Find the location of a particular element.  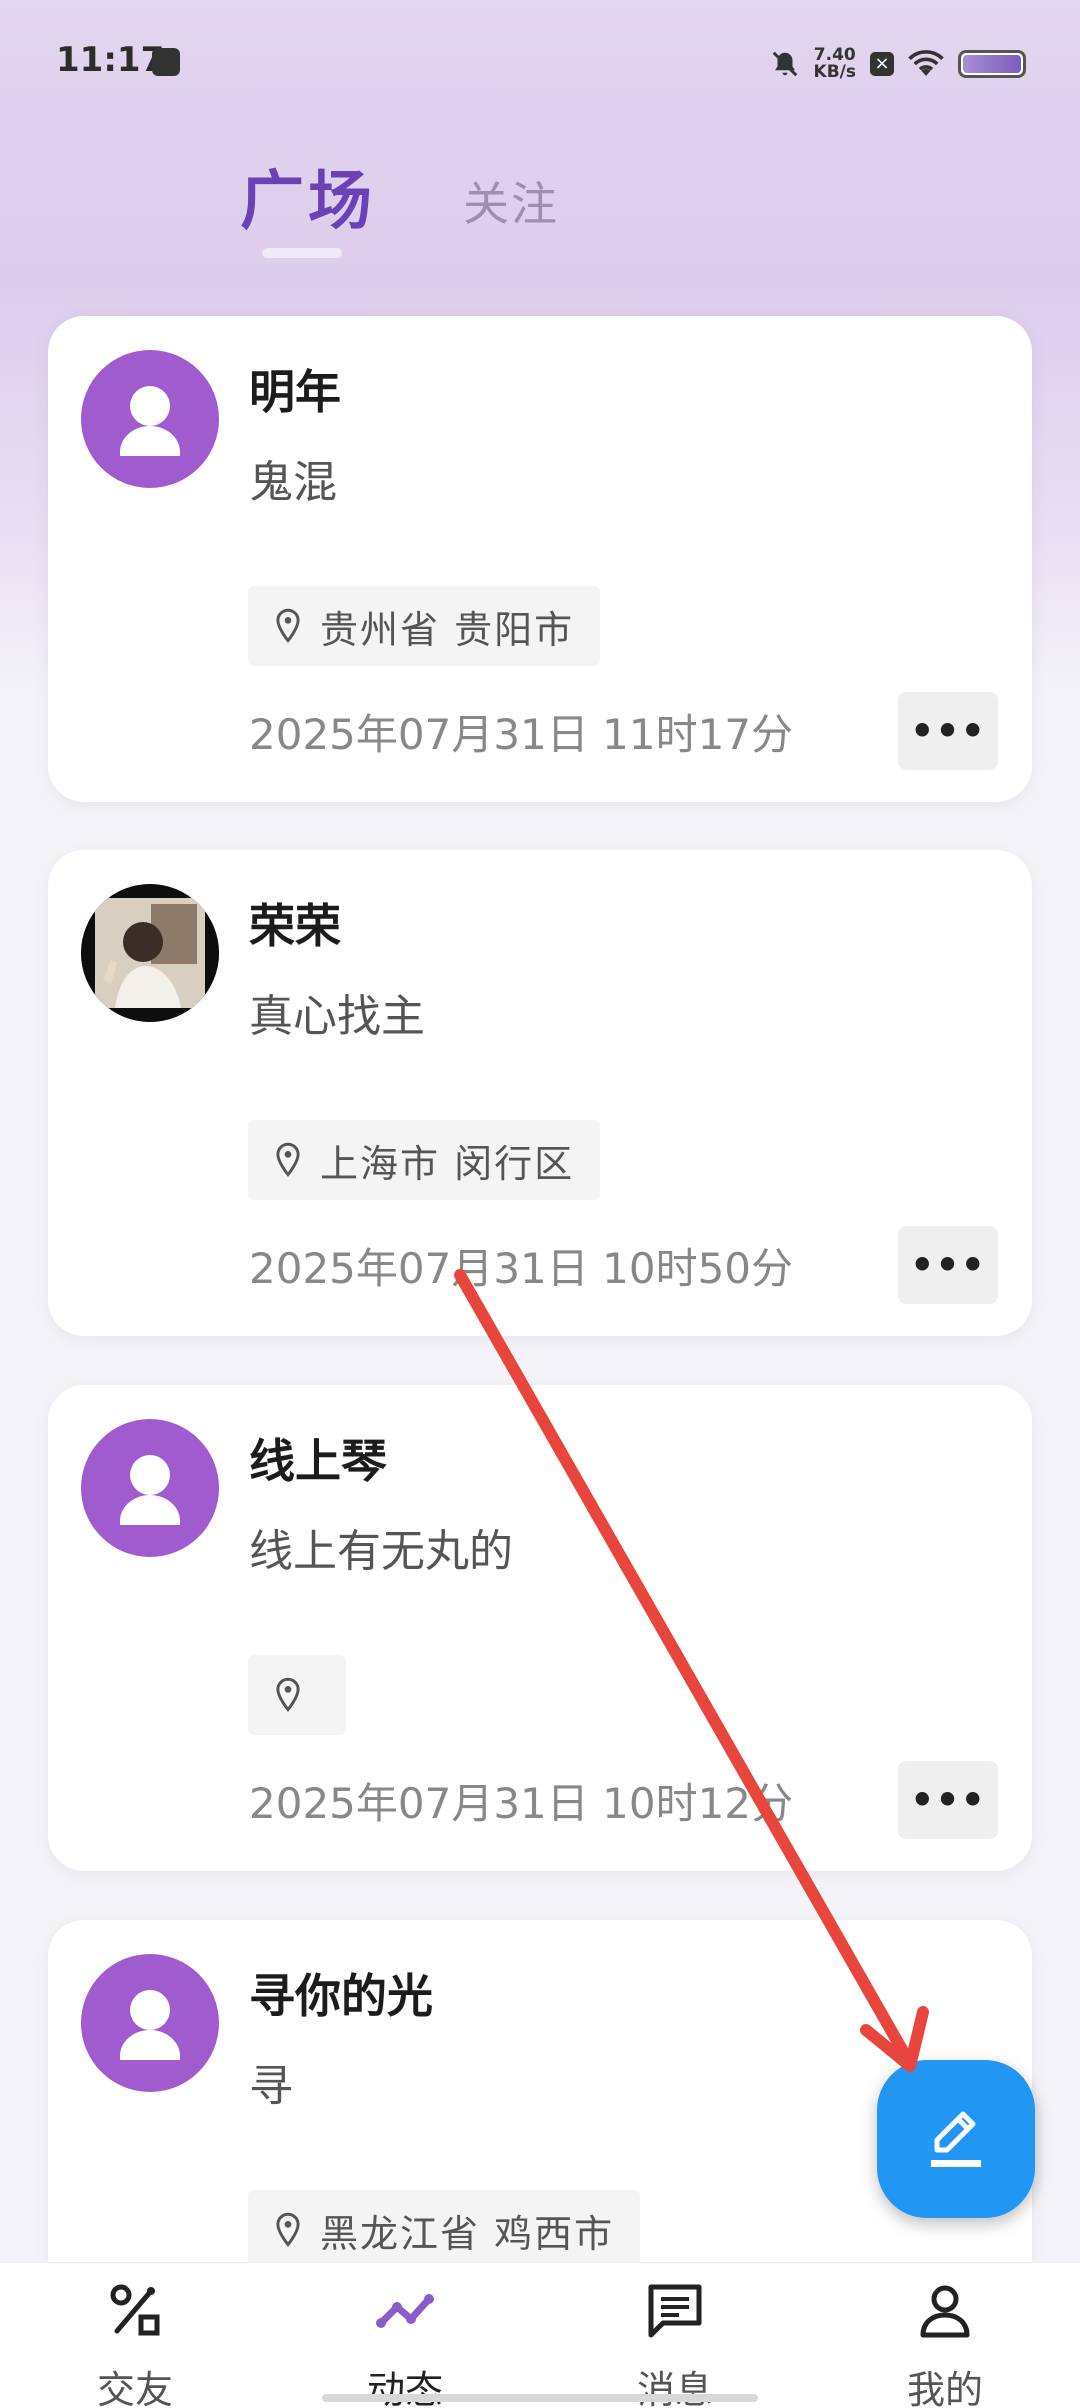

post-username: 荣荣 is located at coordinates (295, 923).